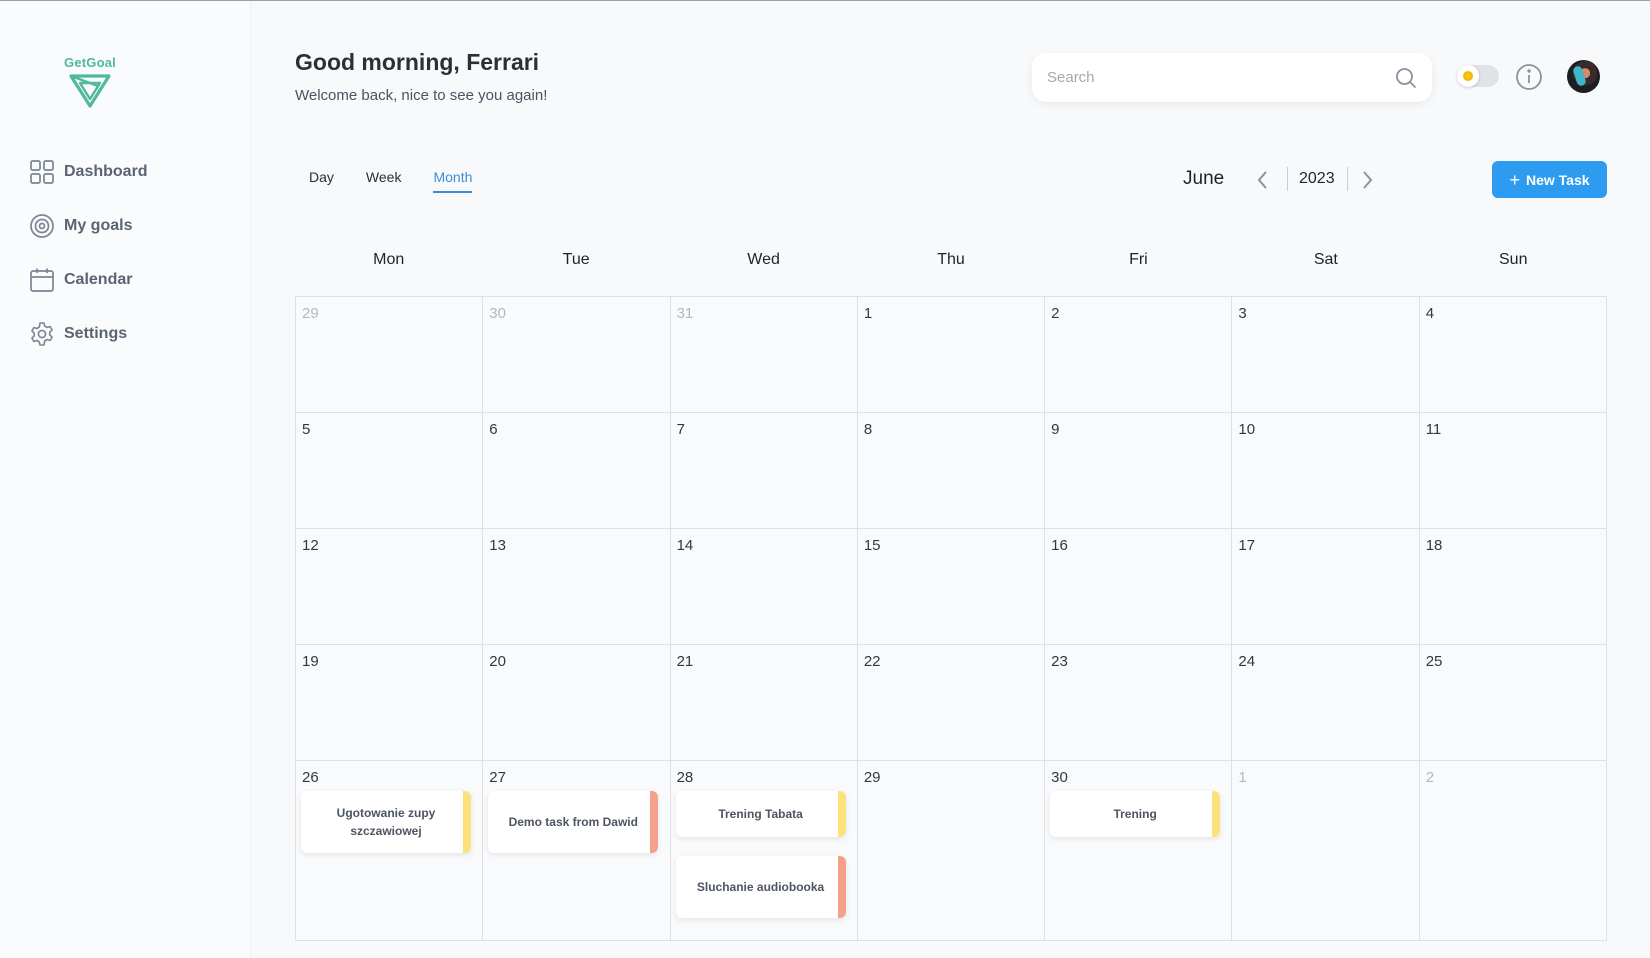 Image resolution: width=1650 pixels, height=958 pixels. Describe the element at coordinates (390, 471) in the screenshot. I see `calendar-day-cell: 5` at that location.